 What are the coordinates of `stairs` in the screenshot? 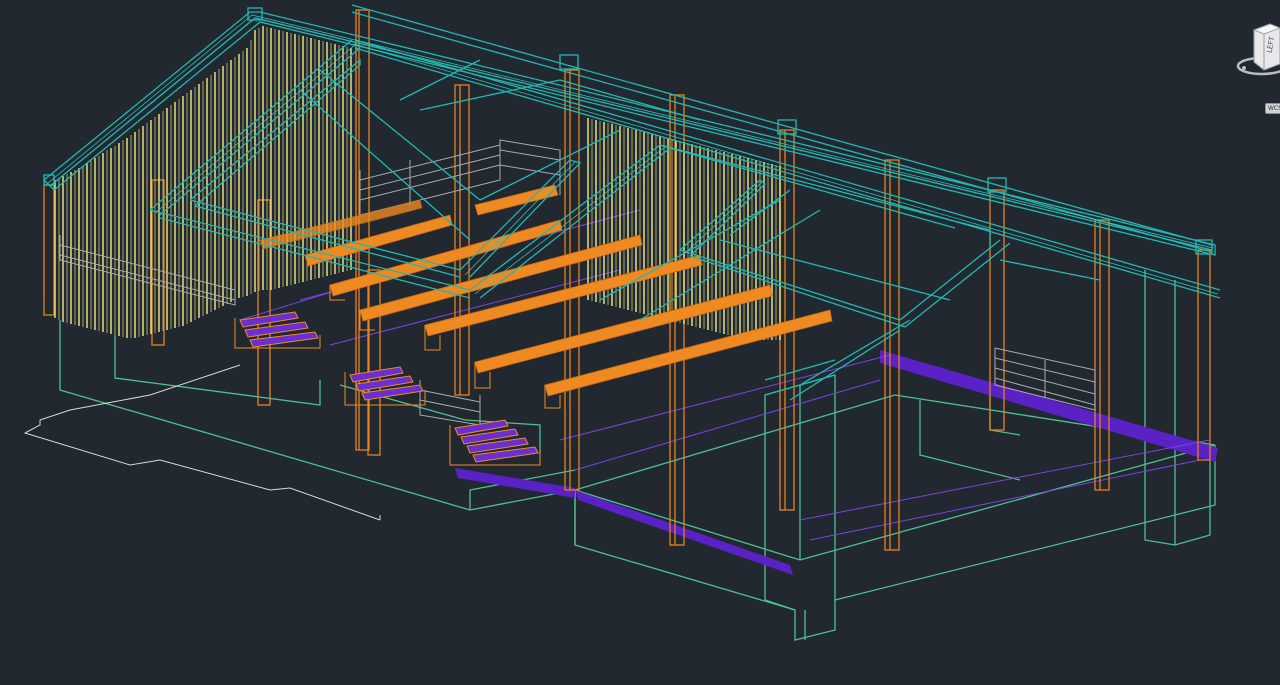 It's located at (387, 388).